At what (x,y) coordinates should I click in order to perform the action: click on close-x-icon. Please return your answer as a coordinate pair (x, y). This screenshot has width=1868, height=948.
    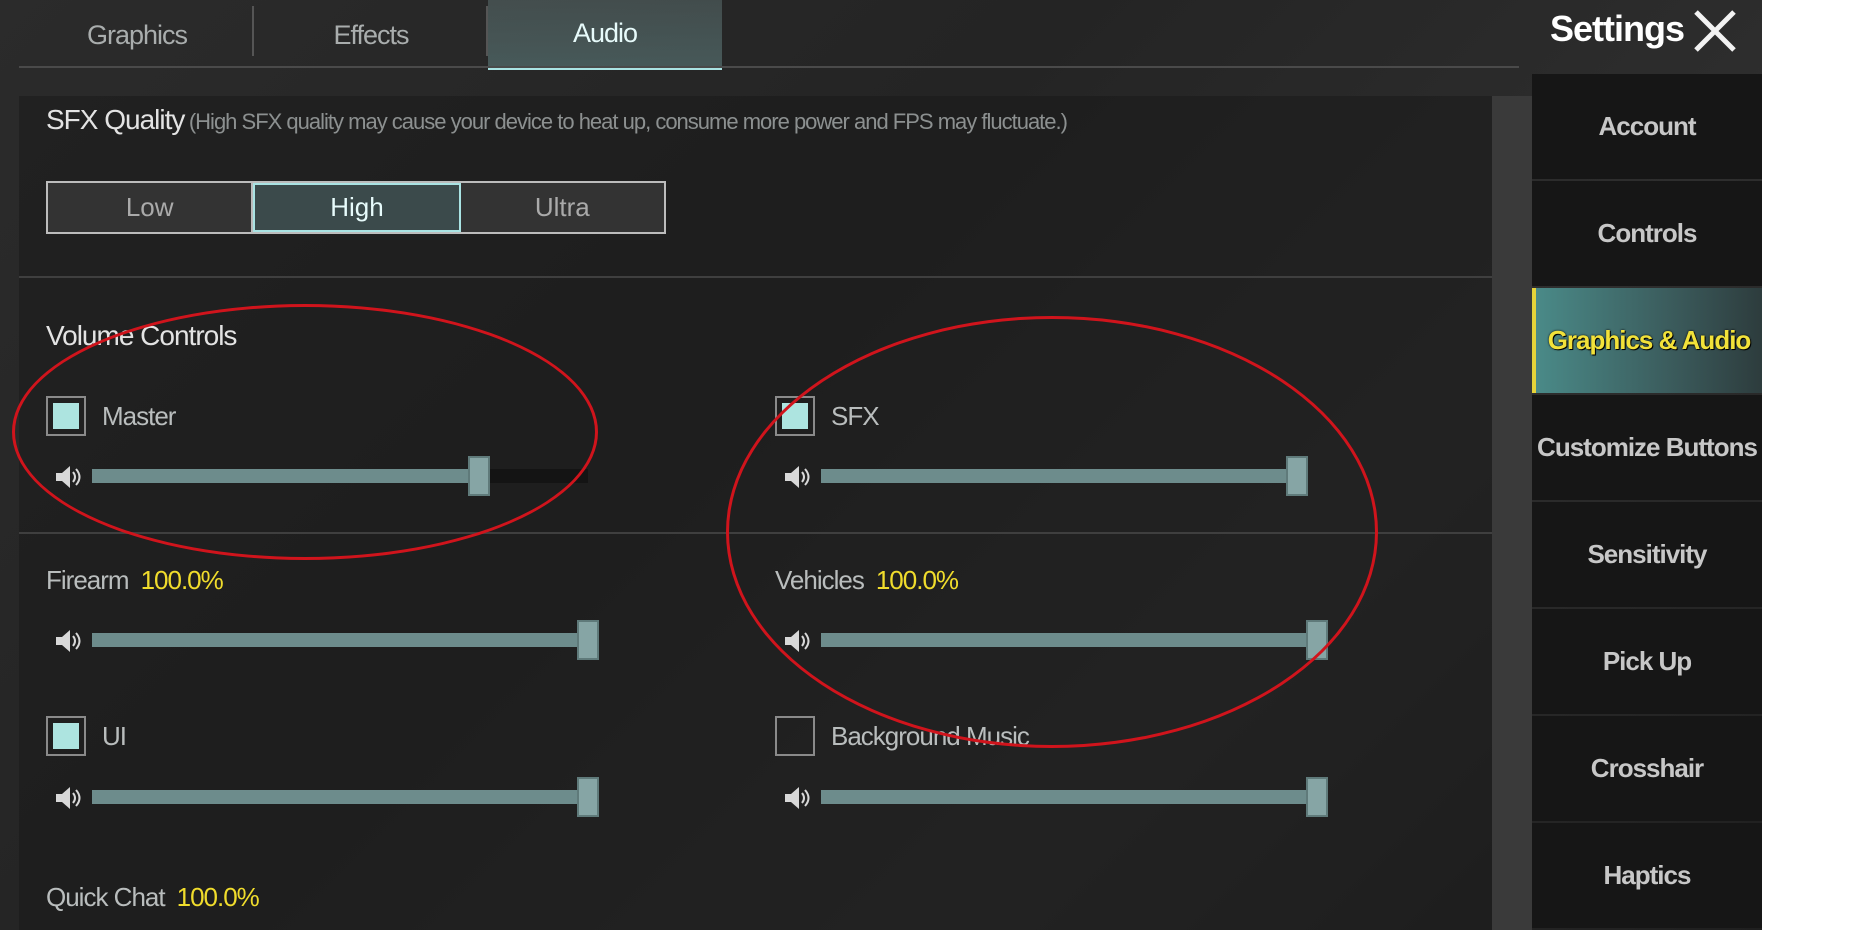
    Looking at the image, I should click on (1715, 31).